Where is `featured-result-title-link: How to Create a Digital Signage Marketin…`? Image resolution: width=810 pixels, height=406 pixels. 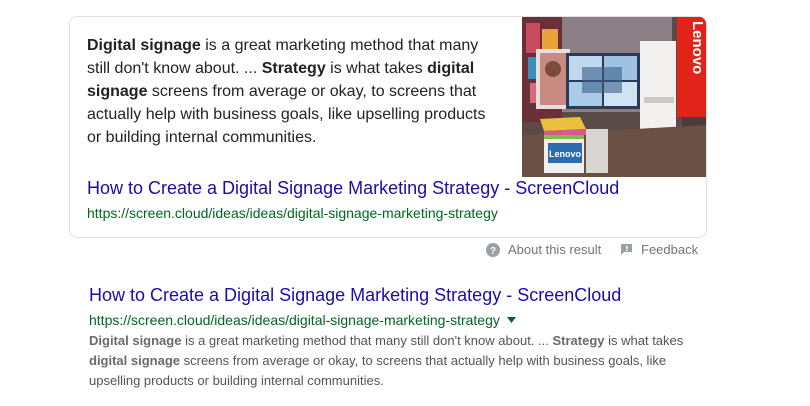
featured-result-title-link: How to Create a Digital Signage Marketin… is located at coordinates (353, 188).